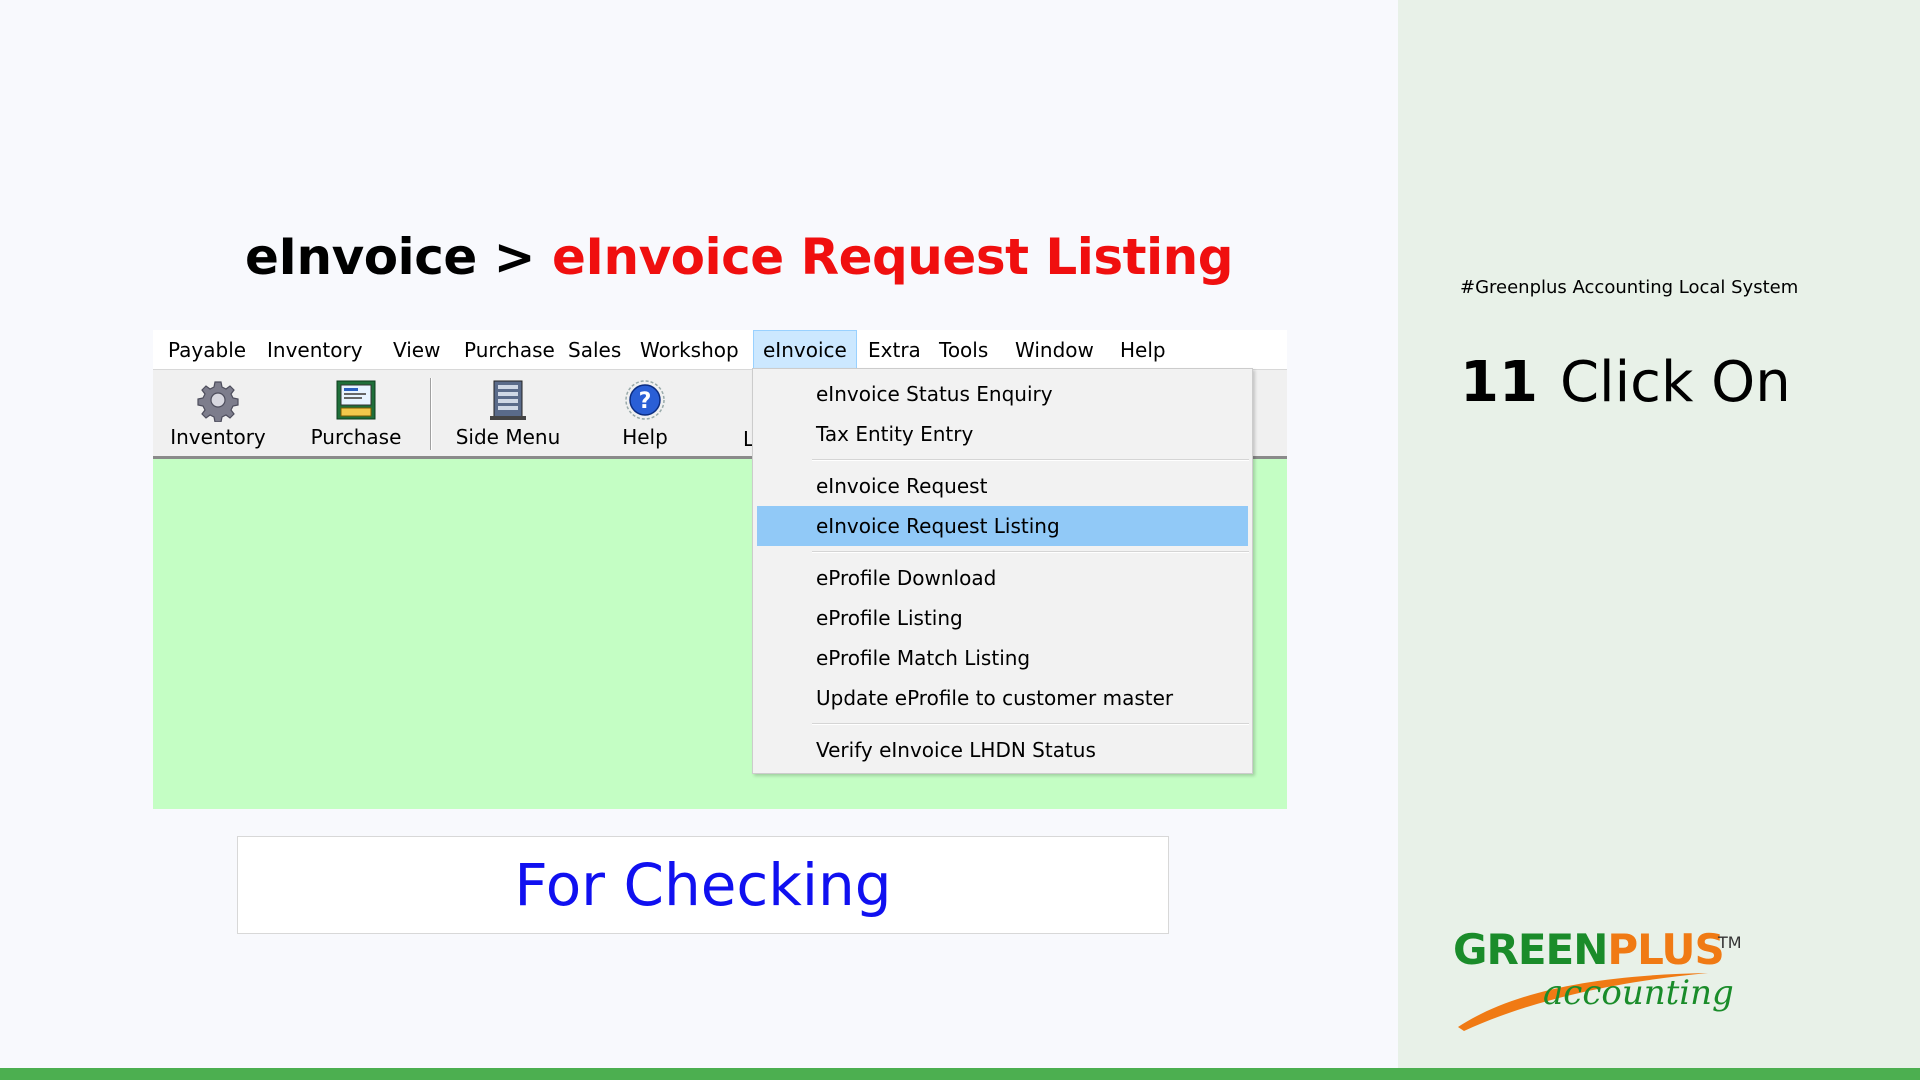 This screenshot has width=1920, height=1080. Describe the element at coordinates (1143, 349) in the screenshot. I see `menu-help: Help` at that location.